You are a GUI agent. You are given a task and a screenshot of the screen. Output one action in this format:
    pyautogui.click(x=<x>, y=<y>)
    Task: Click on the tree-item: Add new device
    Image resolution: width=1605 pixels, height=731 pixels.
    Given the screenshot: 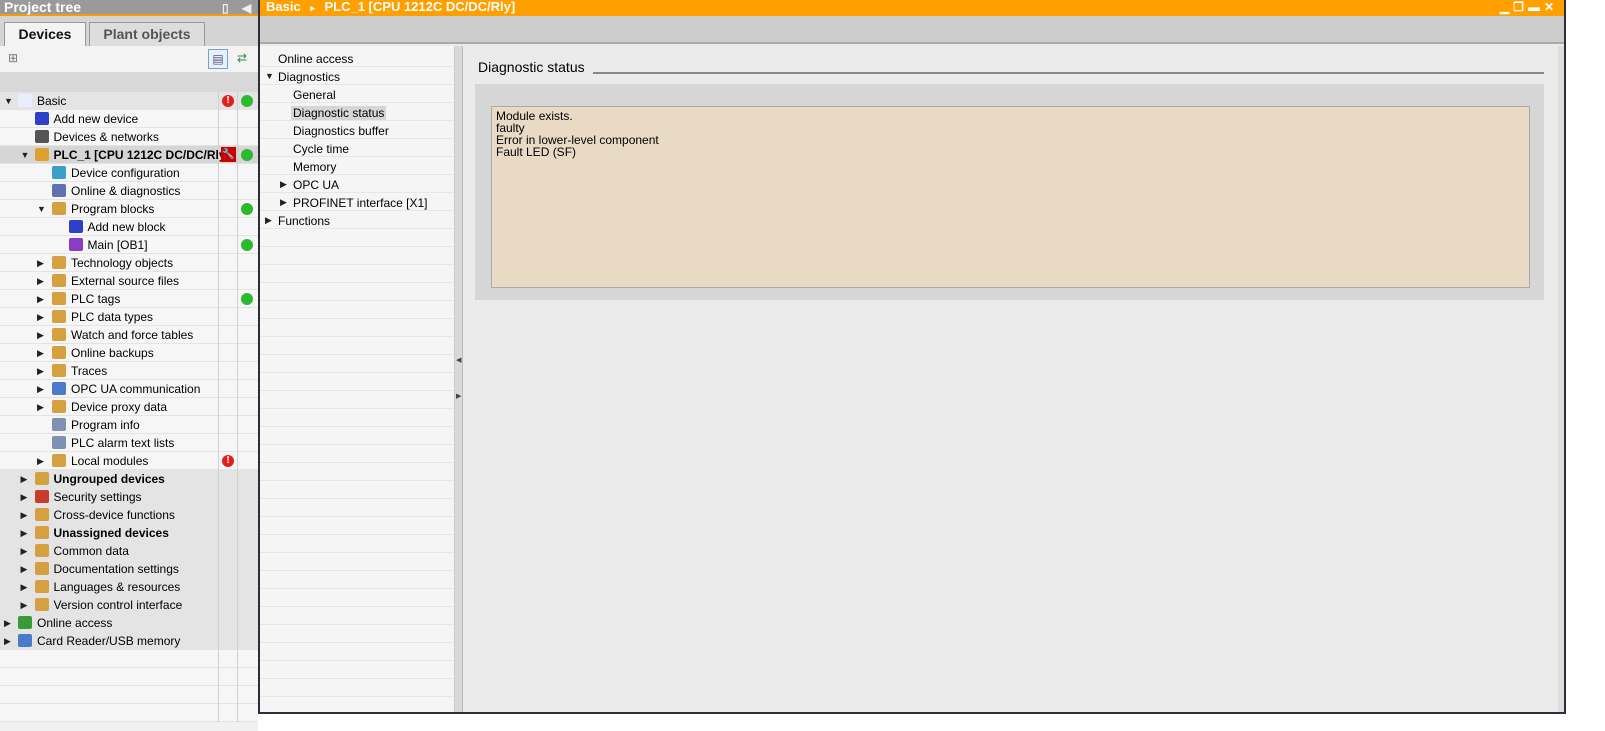 What is the action you would take?
    pyautogui.click(x=129, y=119)
    